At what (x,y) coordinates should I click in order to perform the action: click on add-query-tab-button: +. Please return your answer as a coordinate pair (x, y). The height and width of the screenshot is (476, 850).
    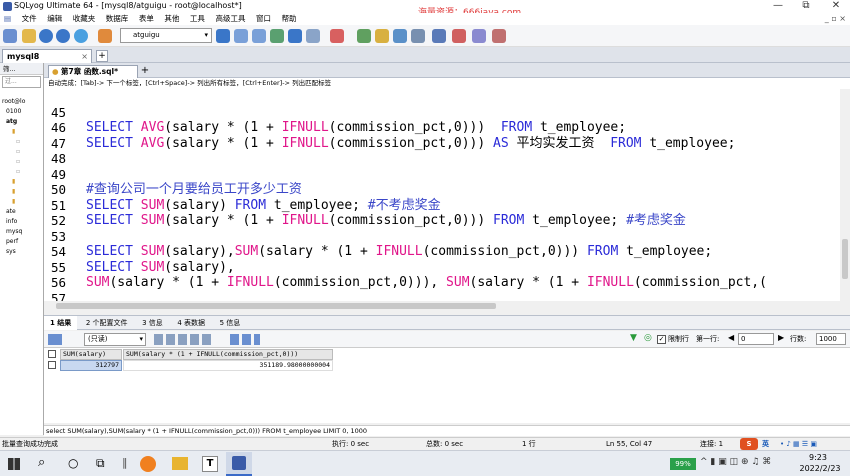
    Looking at the image, I should click on (145, 71).